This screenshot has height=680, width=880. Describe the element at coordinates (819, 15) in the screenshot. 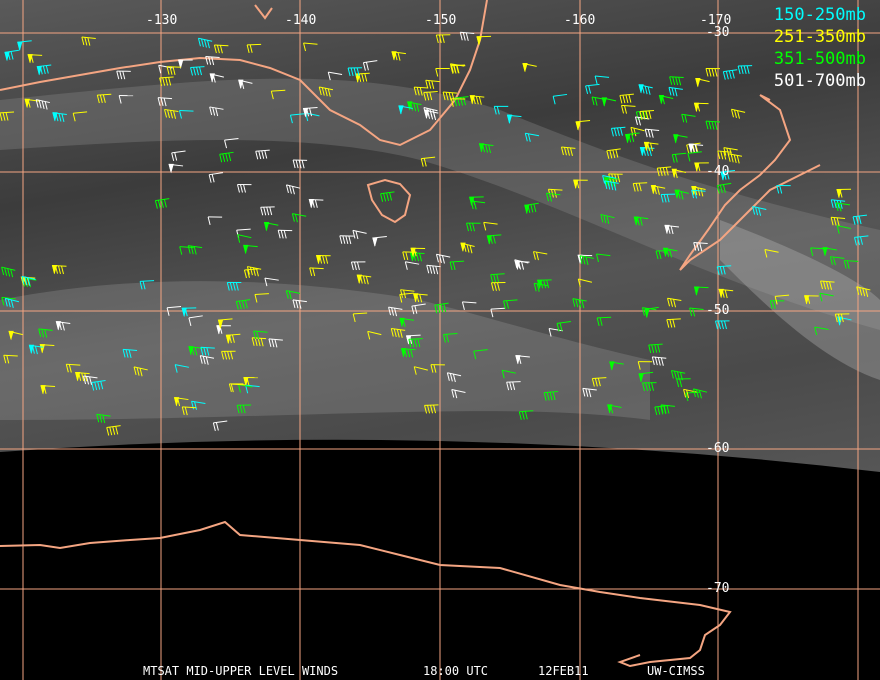

I see `legend-item-150-250mb: 150-250mb` at that location.